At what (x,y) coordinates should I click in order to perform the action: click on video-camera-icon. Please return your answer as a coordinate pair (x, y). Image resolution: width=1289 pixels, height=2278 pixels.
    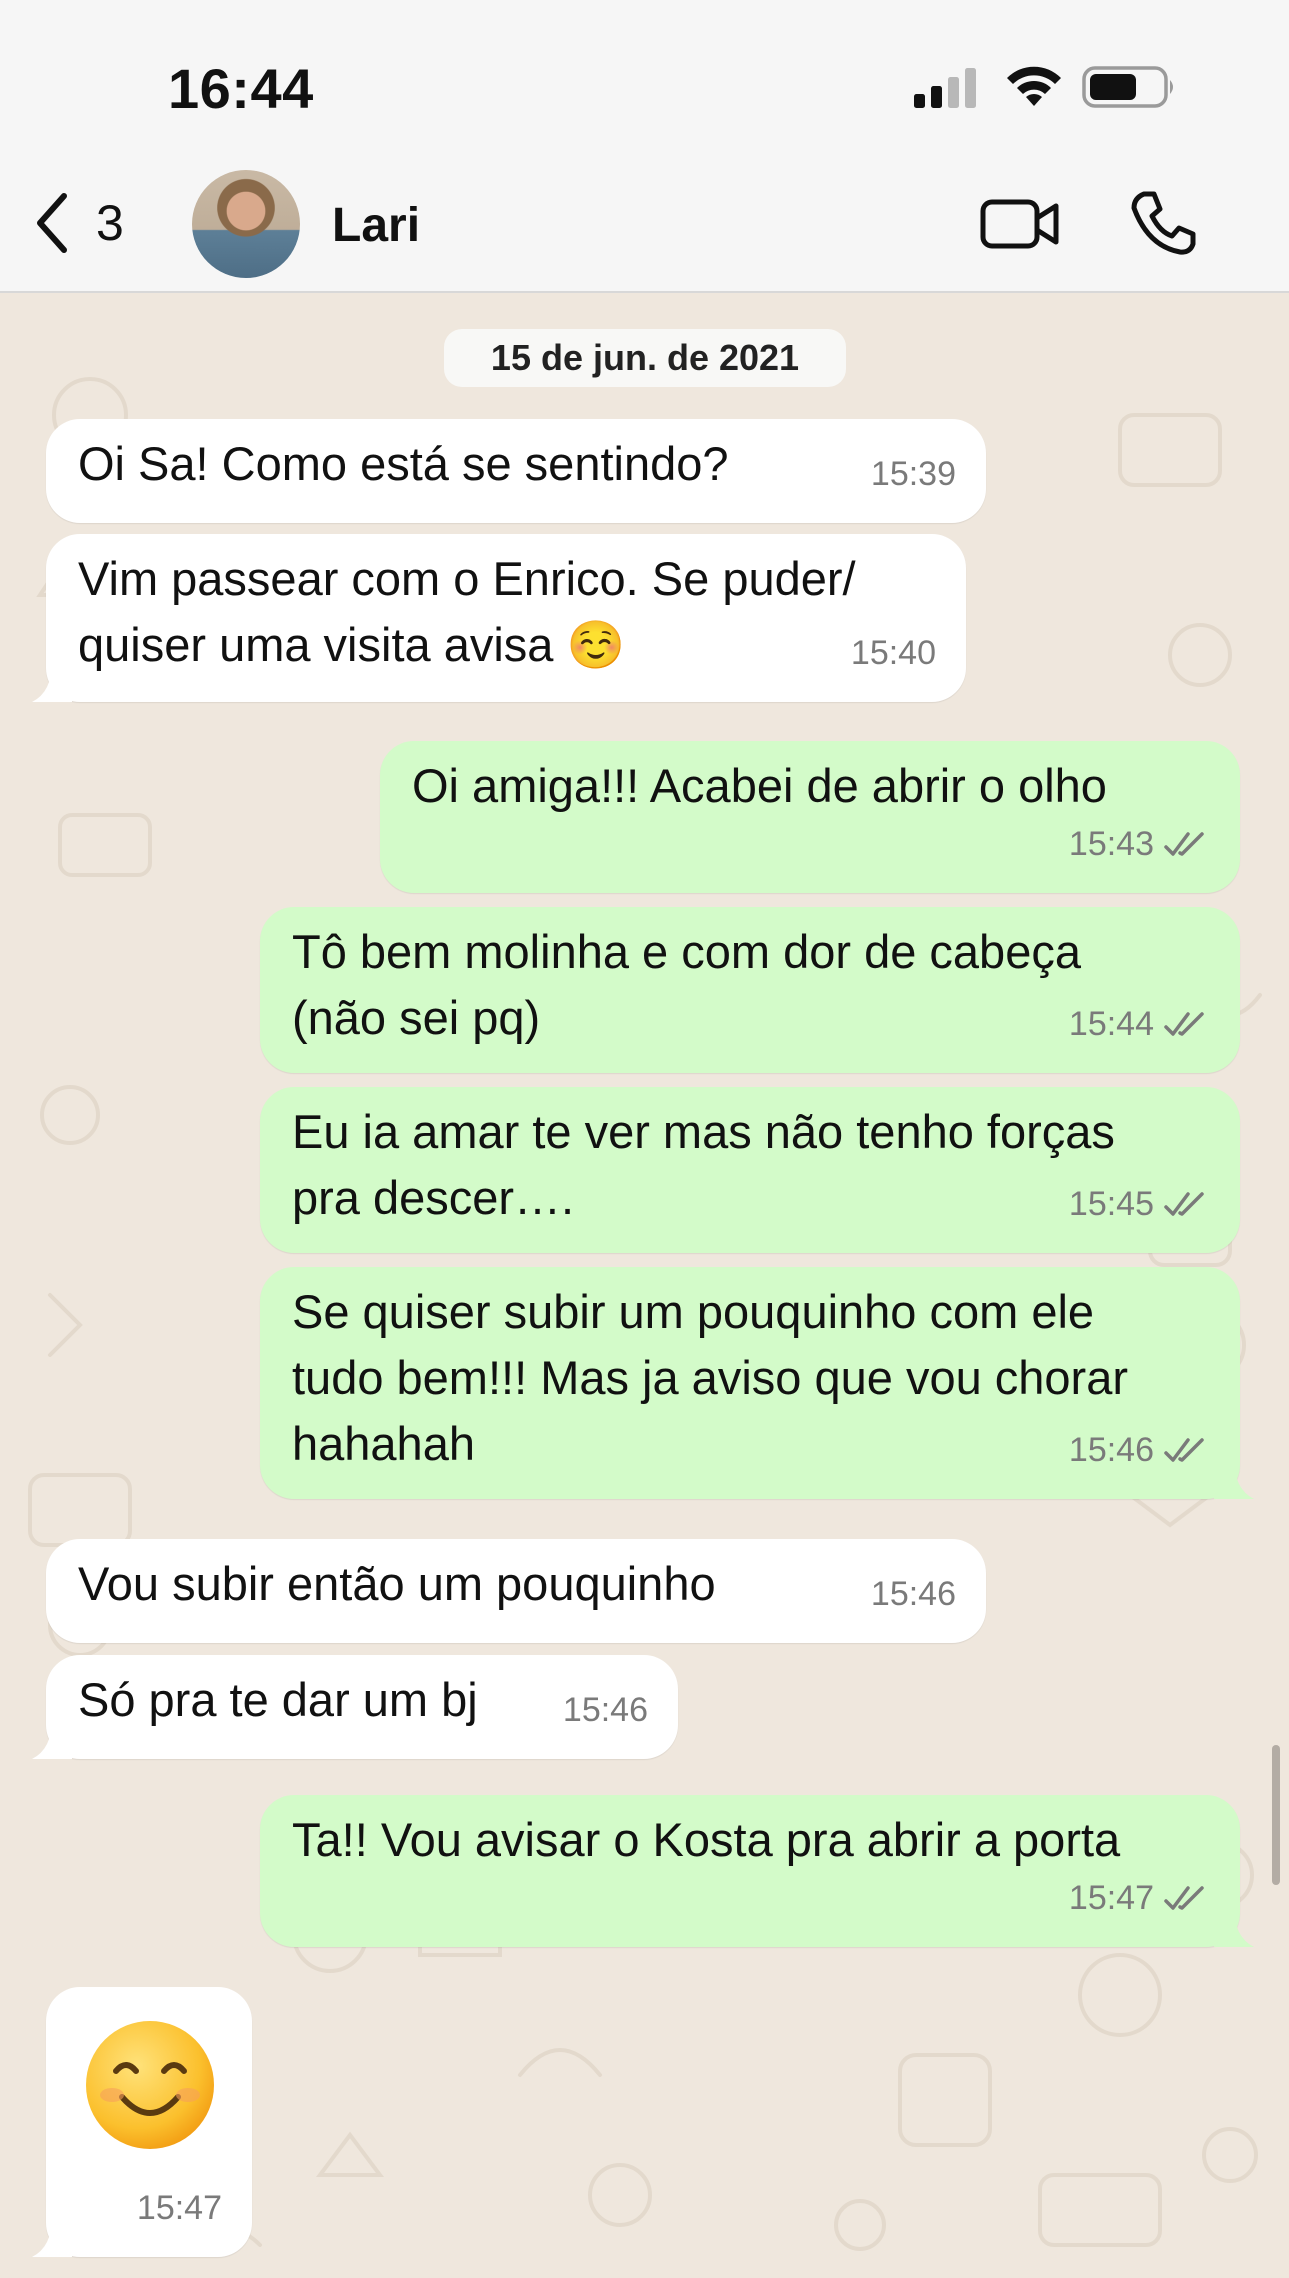
    Looking at the image, I should click on (1020, 224).